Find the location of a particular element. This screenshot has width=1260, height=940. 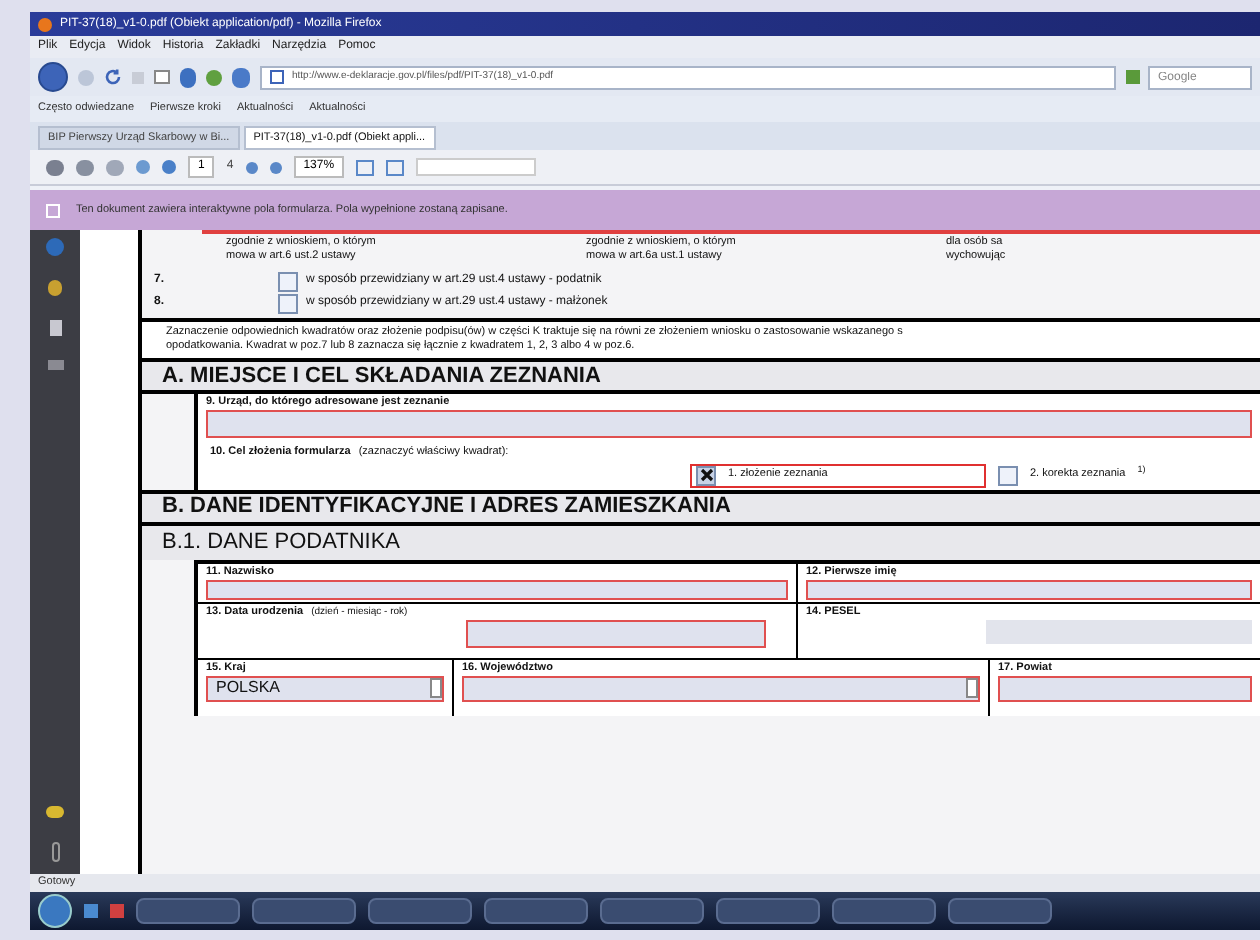

section-header: A. MIEJSCE I CEL SKŁADANIA ZEZNANIA is located at coordinates (701, 378).